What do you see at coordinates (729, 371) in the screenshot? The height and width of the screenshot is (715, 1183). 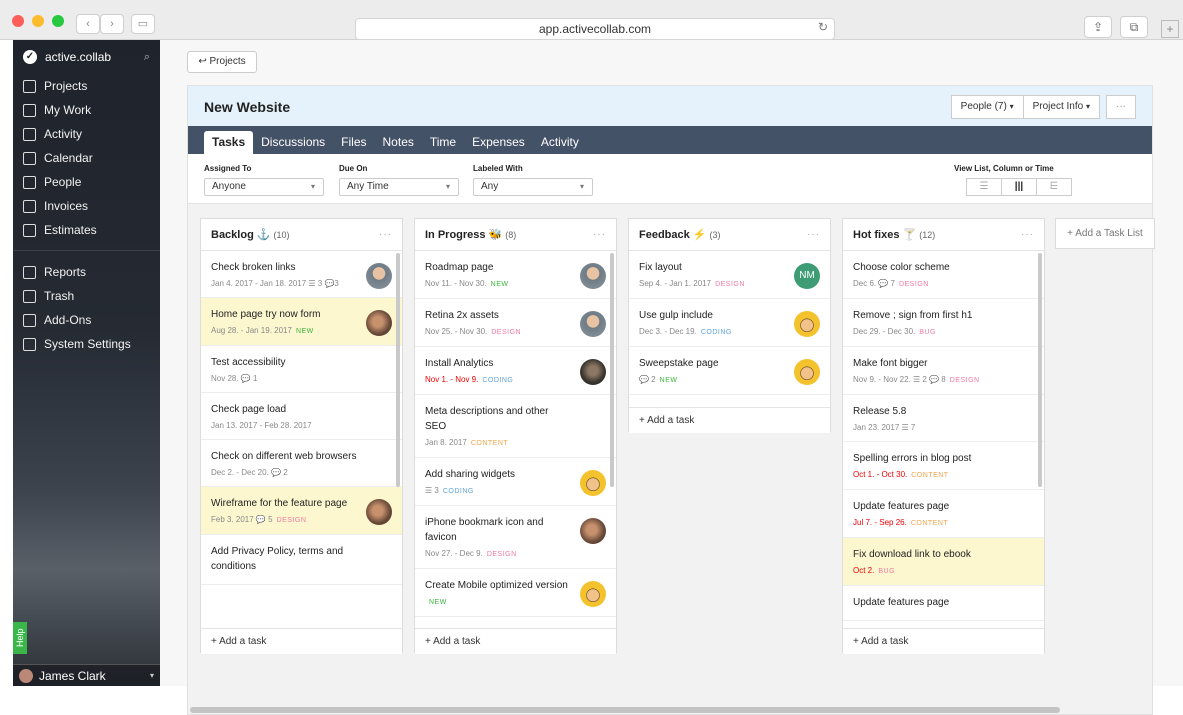 I see `task-card: Sweepstake page 💬 2 NEW` at bounding box center [729, 371].